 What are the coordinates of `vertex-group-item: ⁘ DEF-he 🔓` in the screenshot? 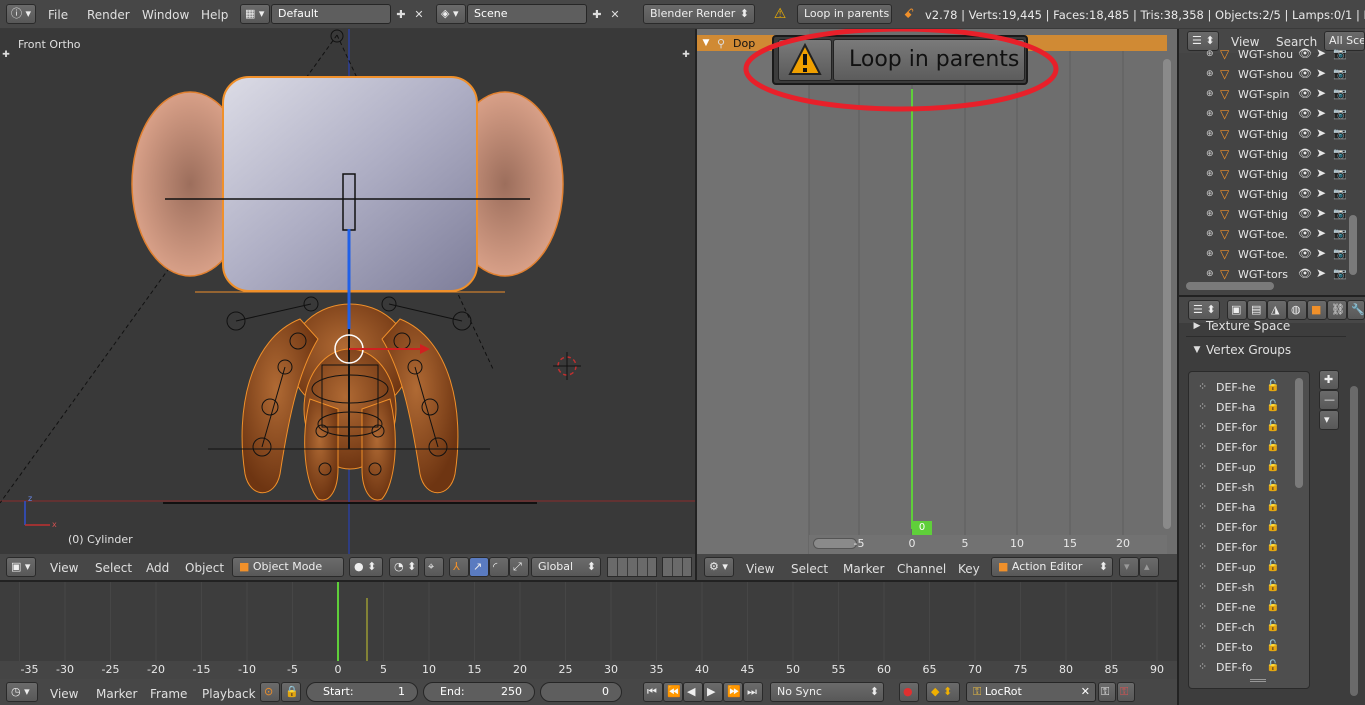 It's located at (1242, 388).